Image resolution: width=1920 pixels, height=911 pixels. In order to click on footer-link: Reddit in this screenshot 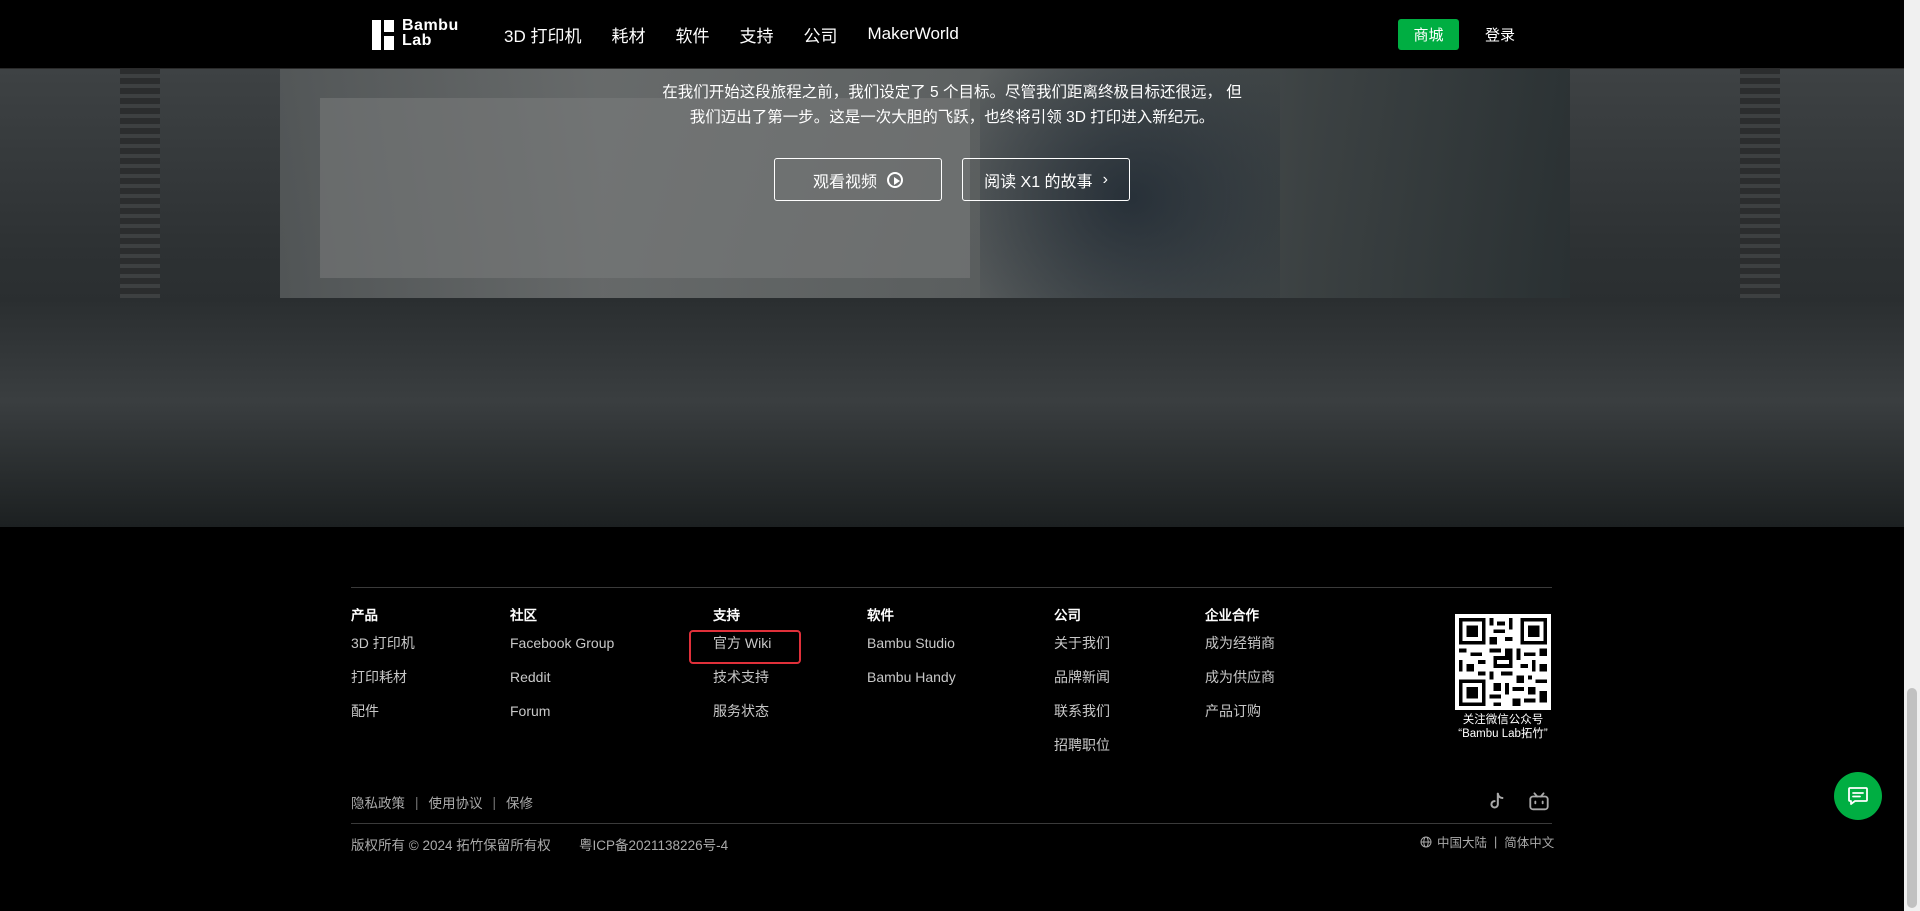, I will do `click(562, 685)`.